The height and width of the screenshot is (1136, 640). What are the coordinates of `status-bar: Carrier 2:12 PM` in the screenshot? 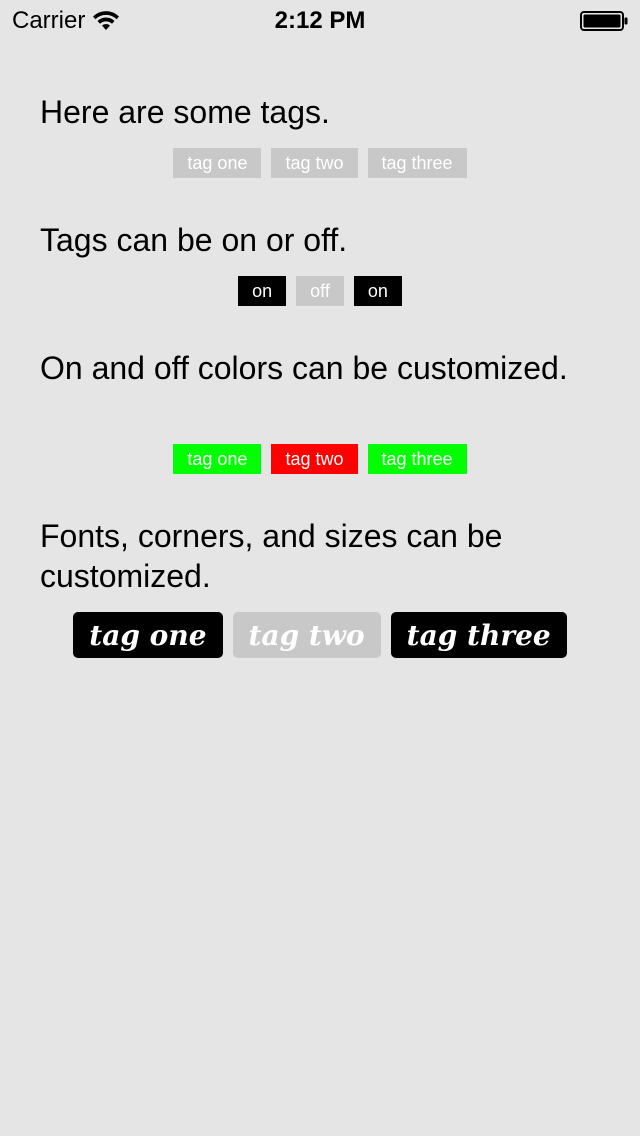 It's located at (320, 20).